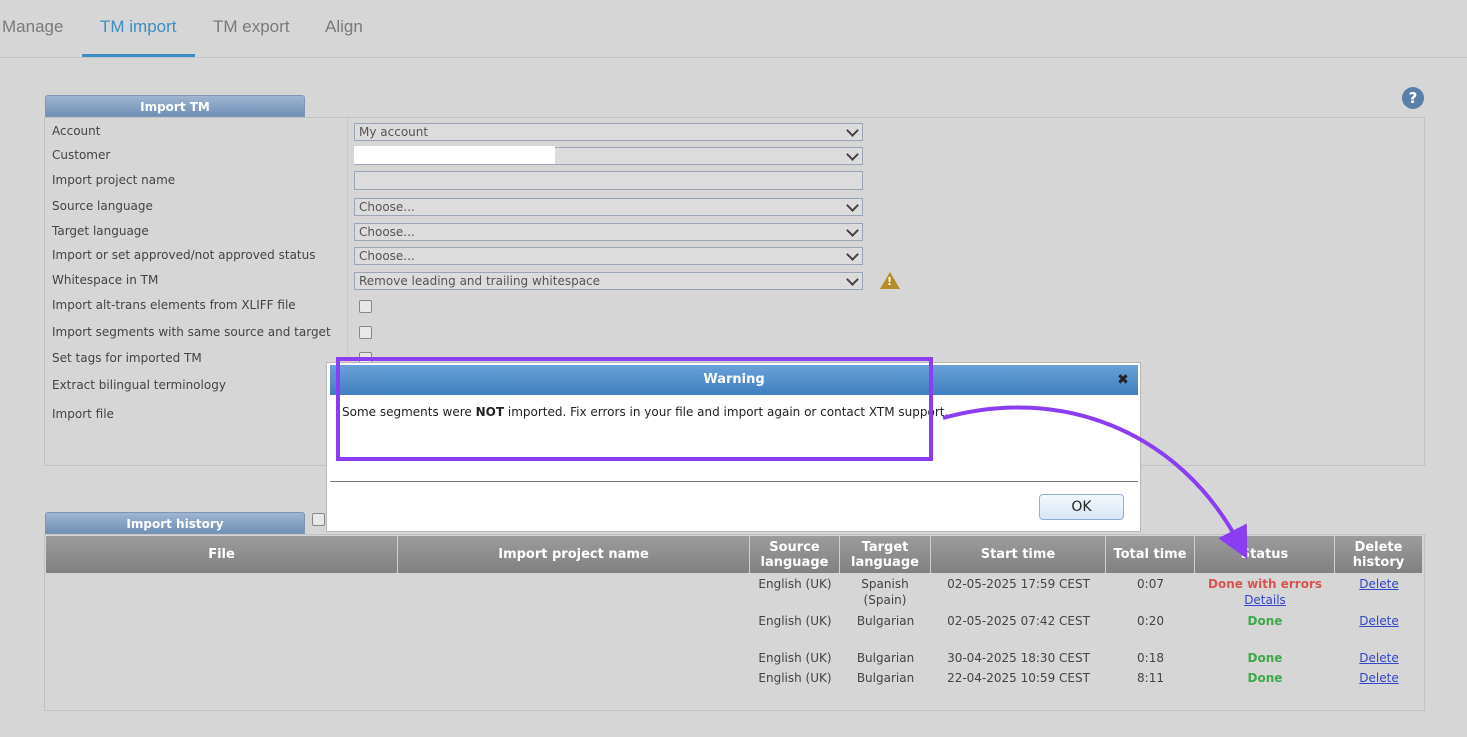 The height and width of the screenshot is (737, 1467). Describe the element at coordinates (114, 180) in the screenshot. I see `project-name-label: Import project name` at that location.